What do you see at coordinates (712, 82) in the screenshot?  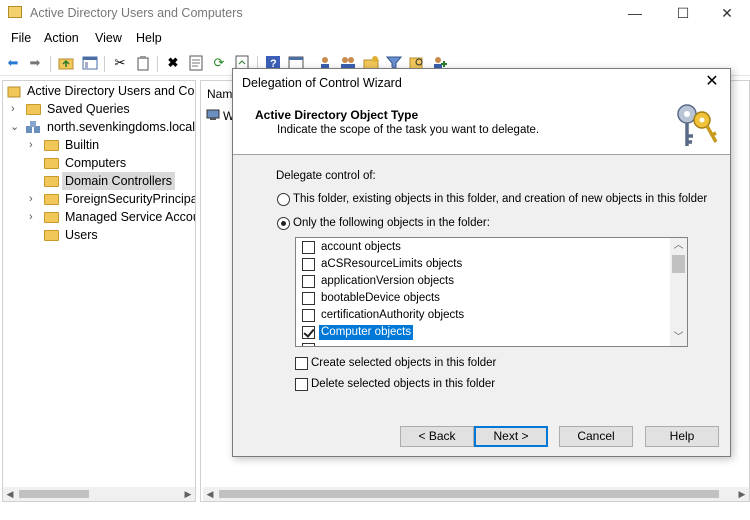 I see `dialog-close-button: ✕` at bounding box center [712, 82].